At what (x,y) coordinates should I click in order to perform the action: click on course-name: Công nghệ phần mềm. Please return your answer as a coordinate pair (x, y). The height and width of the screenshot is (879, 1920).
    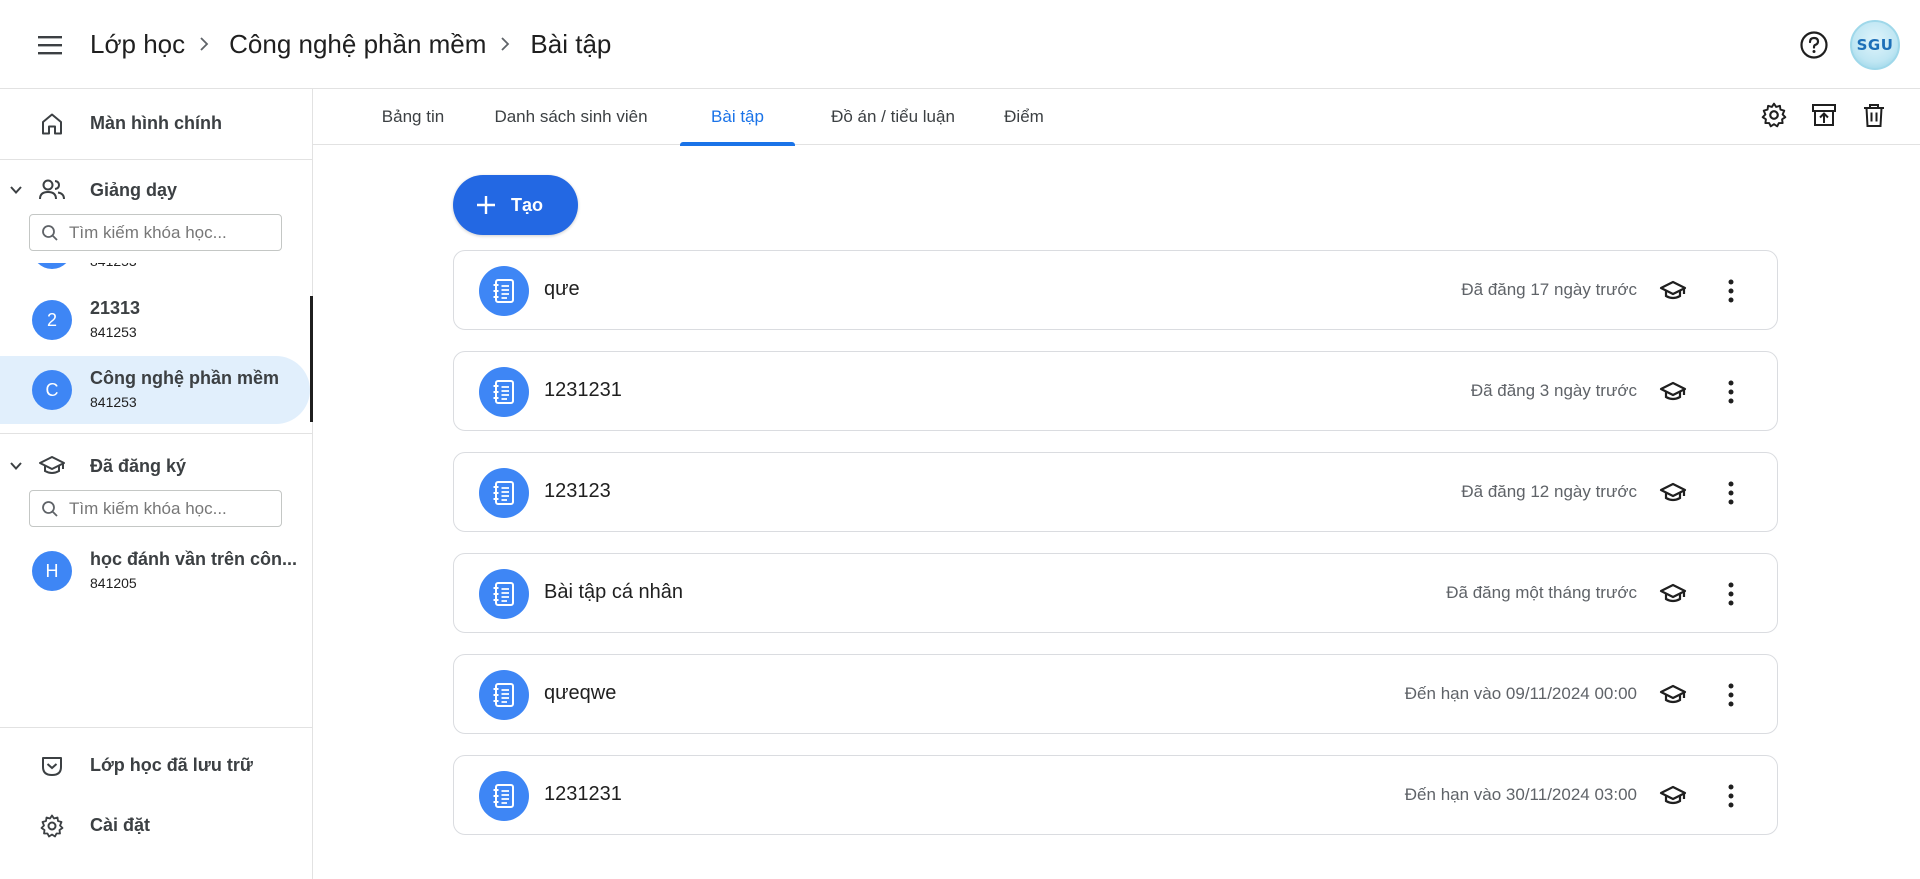
    Looking at the image, I should click on (184, 378).